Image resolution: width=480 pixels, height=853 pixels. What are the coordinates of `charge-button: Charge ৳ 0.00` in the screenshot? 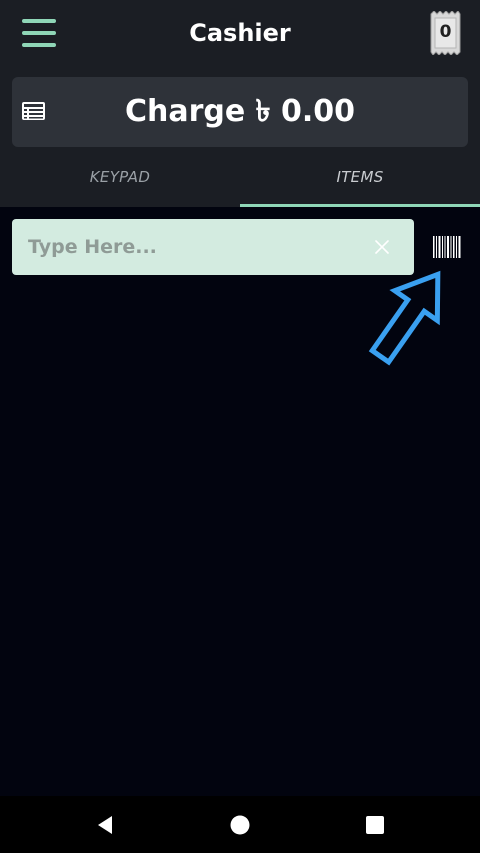 It's located at (240, 112).